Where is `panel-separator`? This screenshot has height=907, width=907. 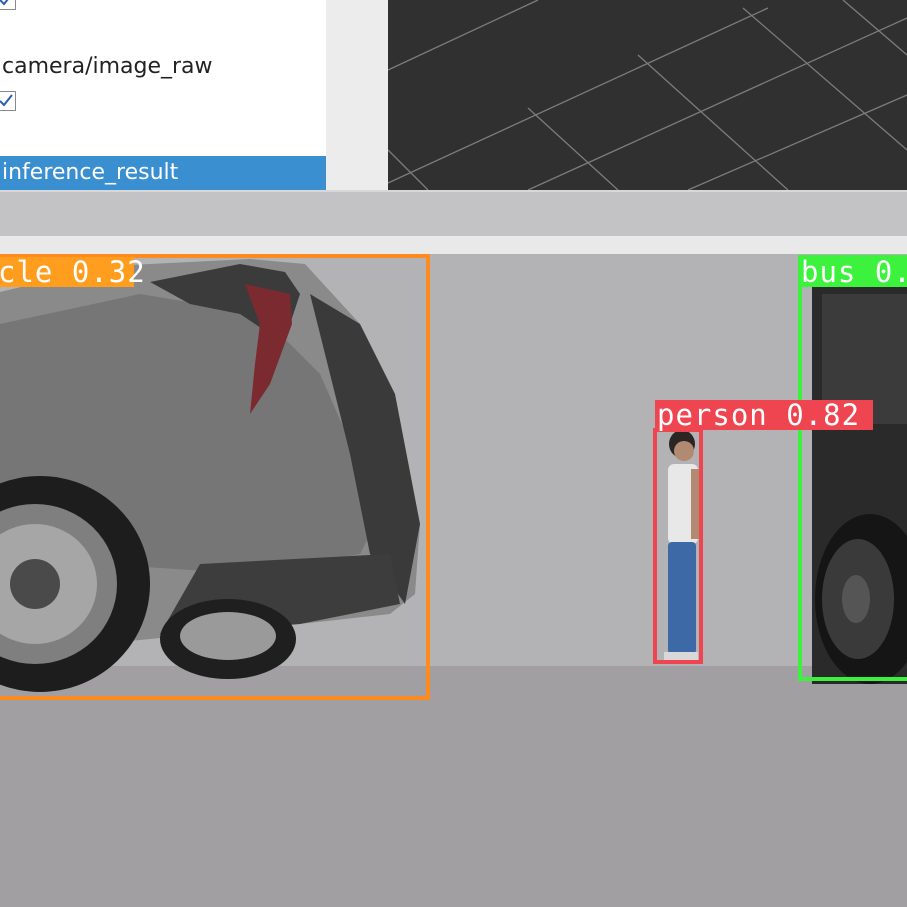
panel-separator is located at coordinates (357, 95).